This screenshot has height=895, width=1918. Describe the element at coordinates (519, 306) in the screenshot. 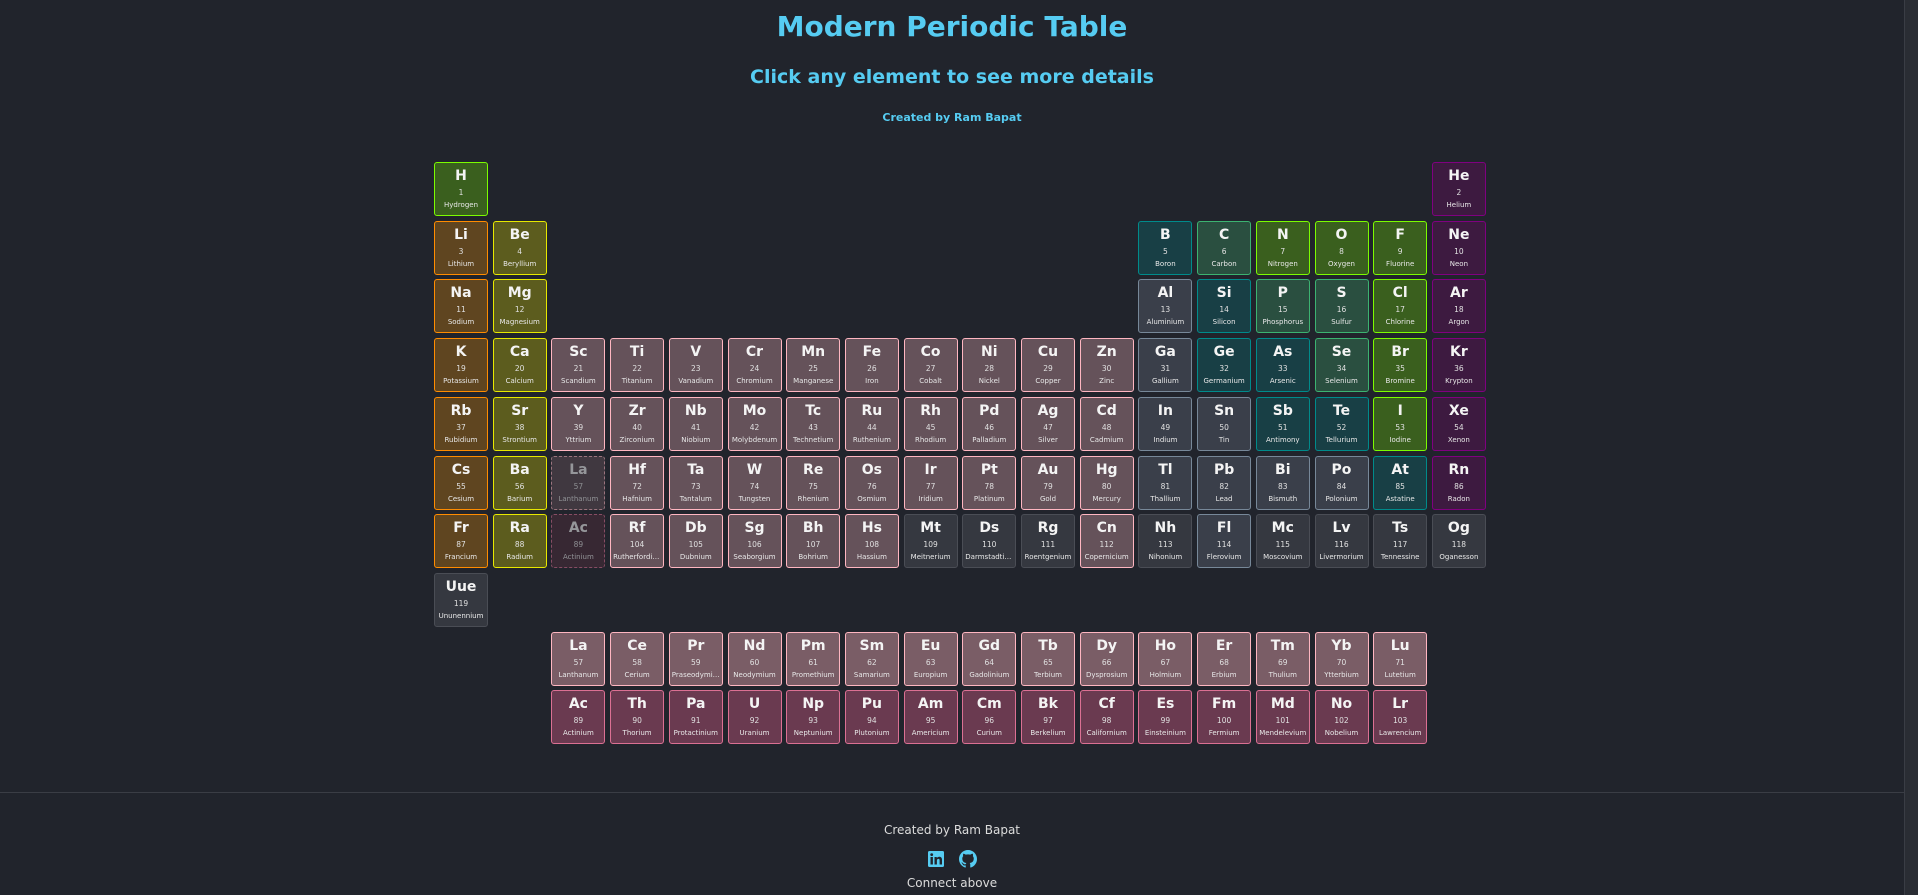

I see `element-mg: Mg 12 Magnesium` at that location.